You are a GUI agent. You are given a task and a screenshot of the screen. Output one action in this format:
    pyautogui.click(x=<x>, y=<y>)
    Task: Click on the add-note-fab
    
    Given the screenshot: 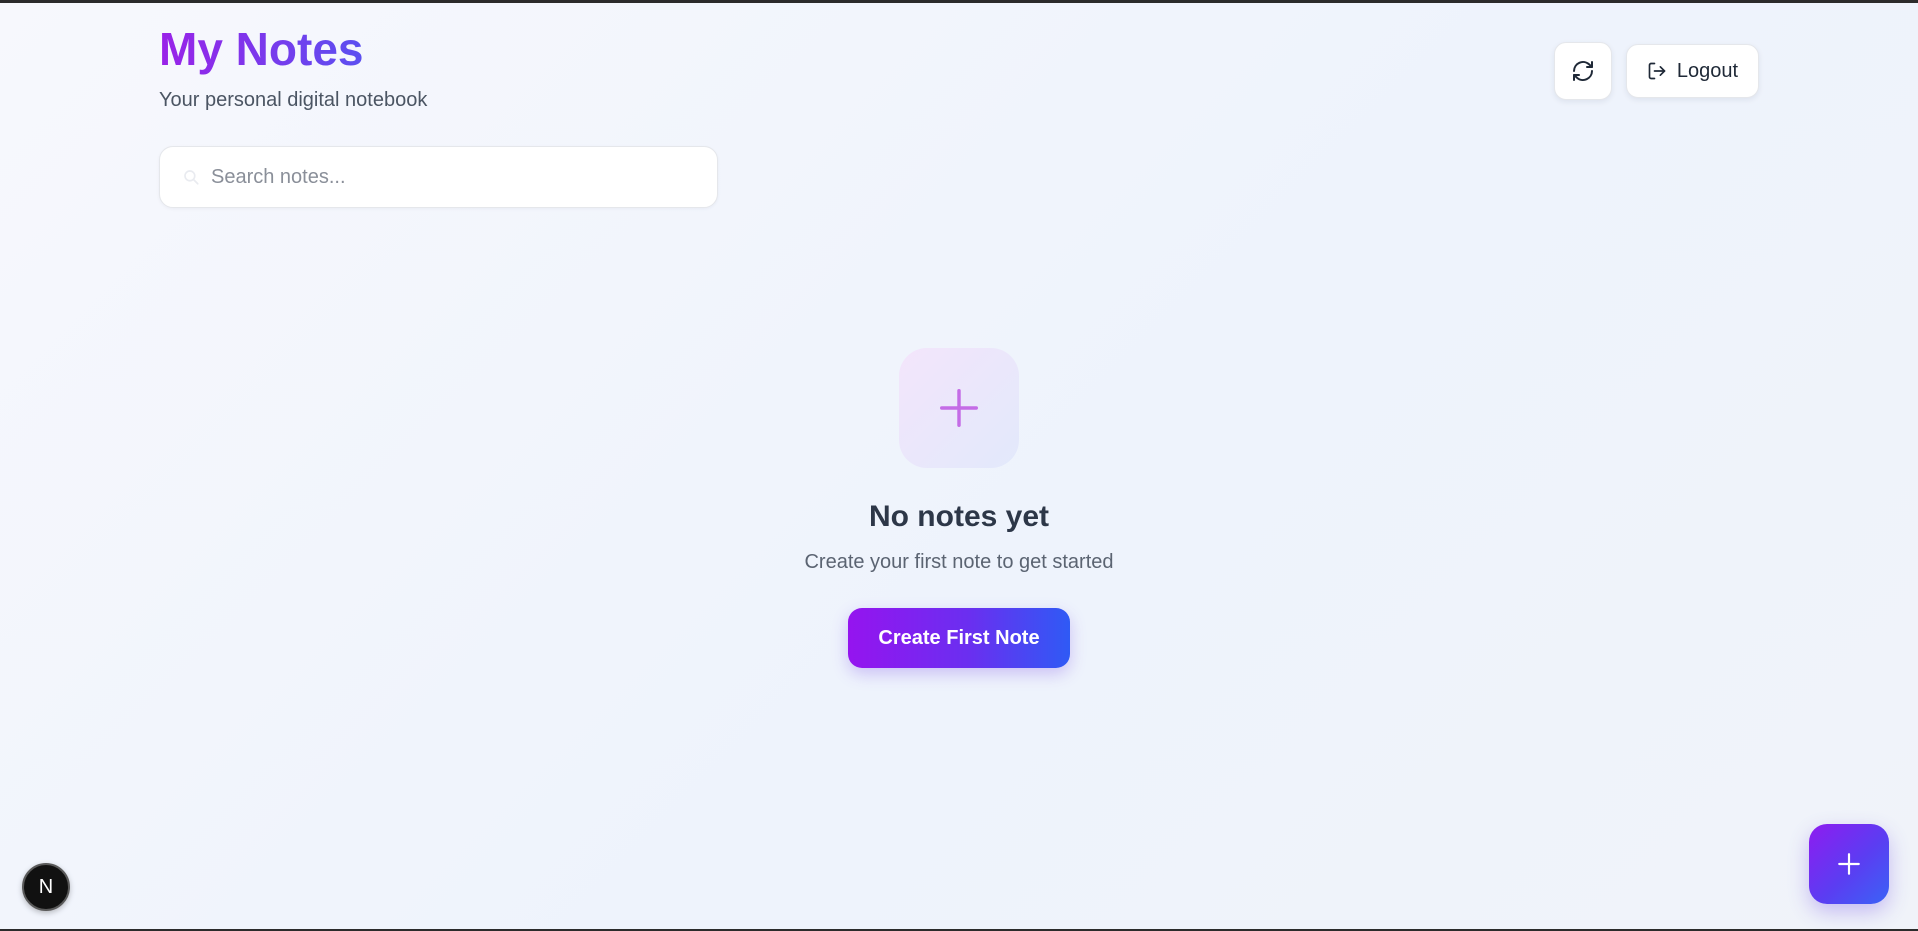 What is the action you would take?
    pyautogui.click(x=1849, y=864)
    